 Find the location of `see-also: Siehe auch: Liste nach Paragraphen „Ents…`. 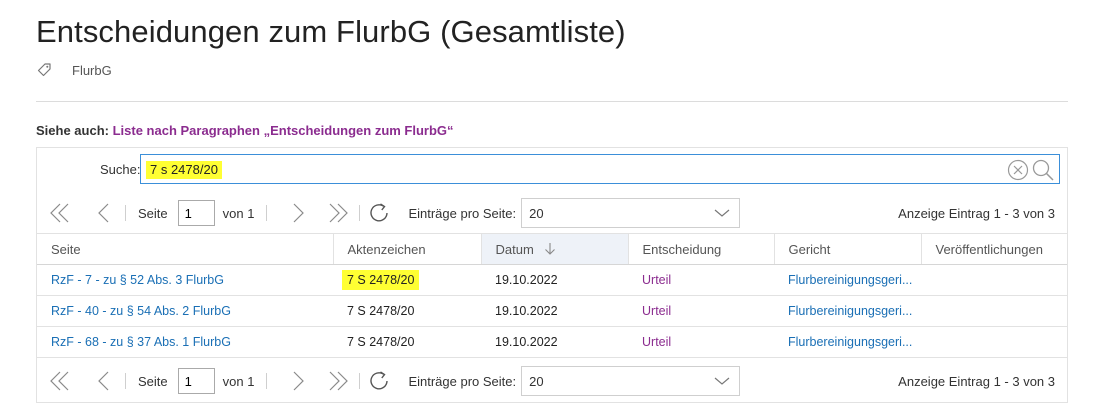

see-also: Siehe auch: Liste nach Paragraphen „Ents… is located at coordinates (245, 130).